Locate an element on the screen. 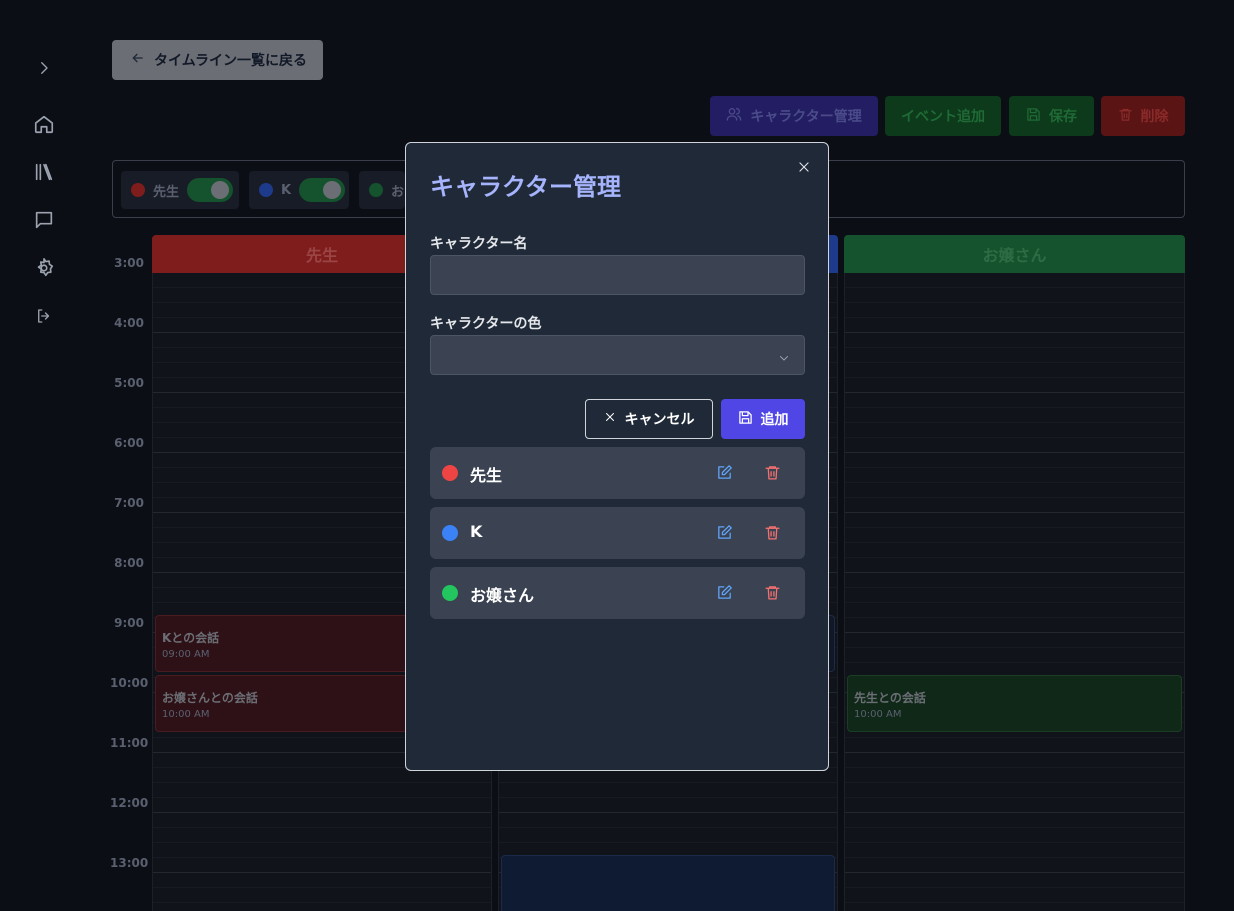 This screenshot has height=911, width=1234. character-list-item: お嬢さん is located at coordinates (617, 593).